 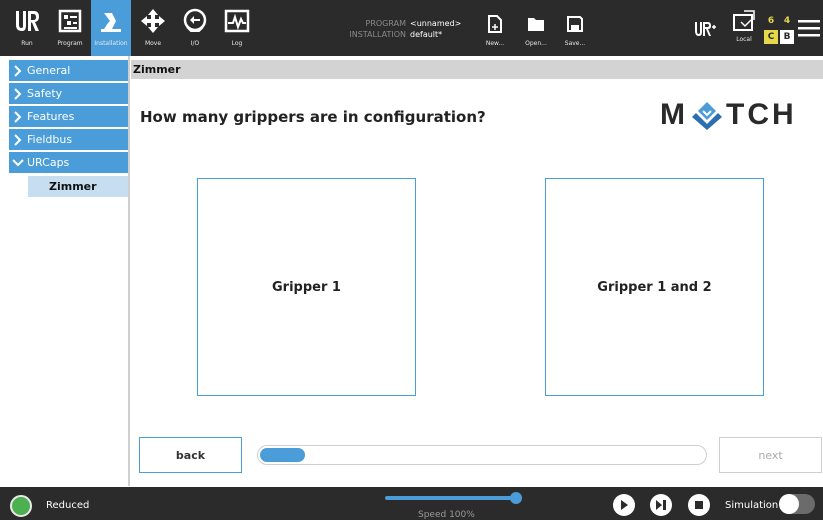 What do you see at coordinates (536, 24) in the screenshot?
I see `open-folder-icon` at bounding box center [536, 24].